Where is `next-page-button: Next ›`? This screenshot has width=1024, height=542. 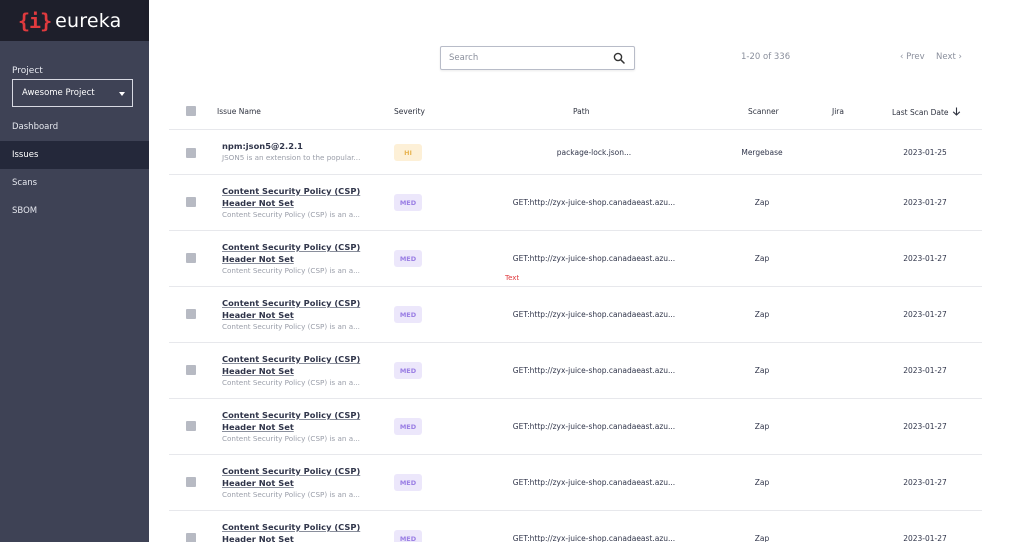 next-page-button: Next › is located at coordinates (949, 57).